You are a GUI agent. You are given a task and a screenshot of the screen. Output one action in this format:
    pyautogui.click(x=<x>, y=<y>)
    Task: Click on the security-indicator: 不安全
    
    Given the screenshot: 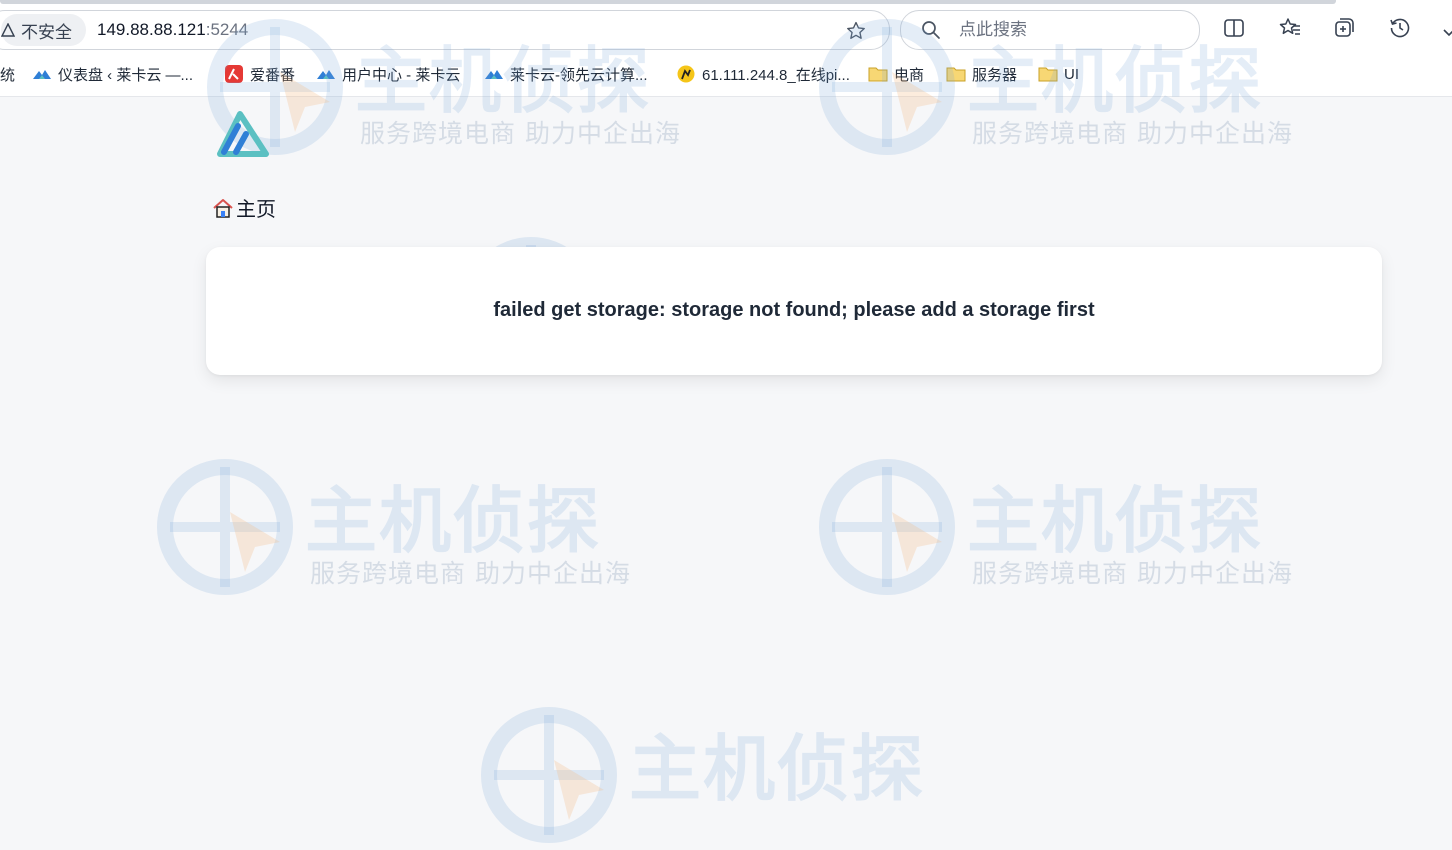 What is the action you would take?
    pyautogui.click(x=43, y=30)
    